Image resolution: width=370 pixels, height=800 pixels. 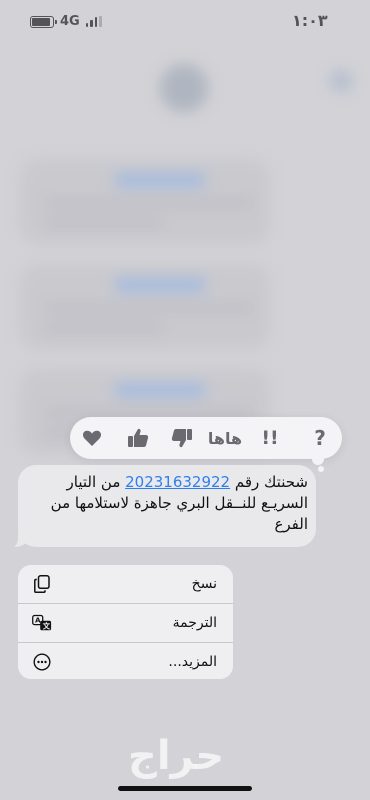 What do you see at coordinates (125, 584) in the screenshot?
I see `menu-item-copy: نسخ` at bounding box center [125, 584].